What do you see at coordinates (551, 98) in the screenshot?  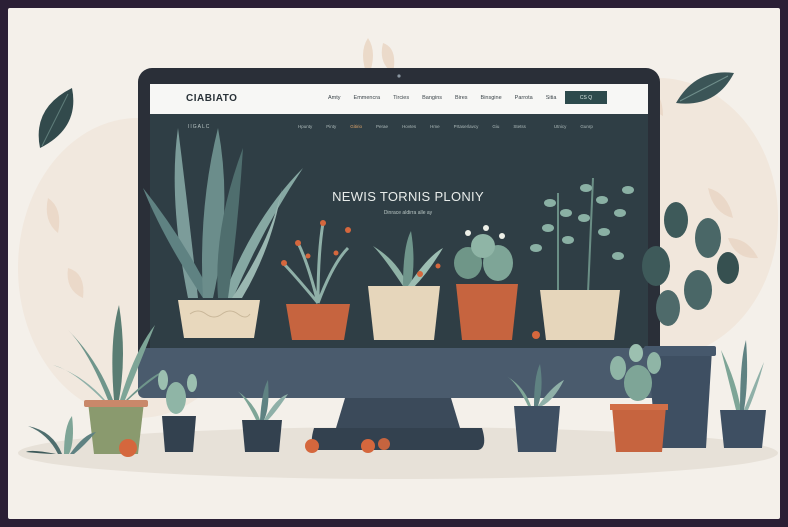 I see `nav-link: Sitia` at bounding box center [551, 98].